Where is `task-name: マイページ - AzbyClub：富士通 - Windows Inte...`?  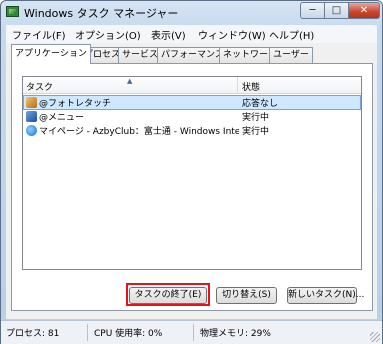
task-name: マイページ - AzbyClub：富士通 - Windows Inte... is located at coordinates (139, 132).